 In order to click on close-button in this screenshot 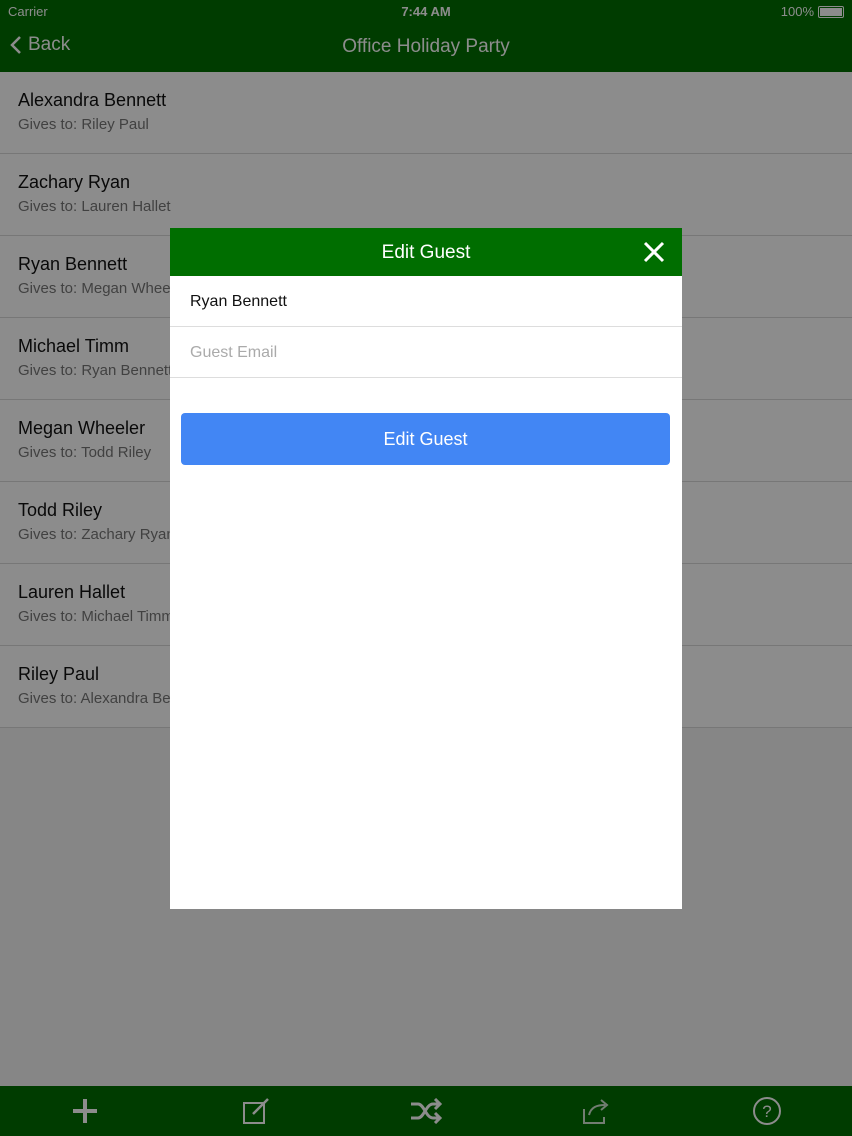, I will do `click(654, 252)`.